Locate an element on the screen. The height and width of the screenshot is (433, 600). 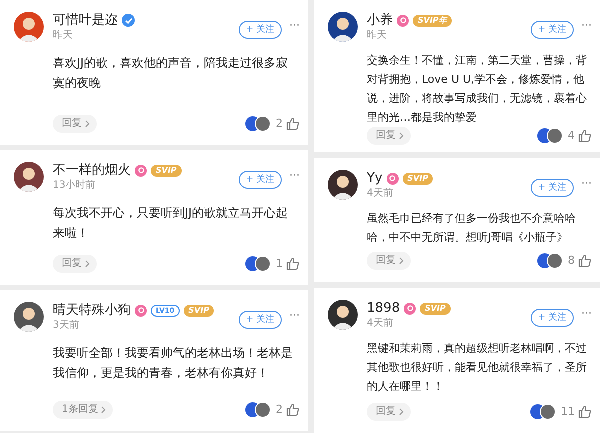
comment-text: 每次我不开心，只要听到JJ的歌就立马开心起来啦！ is located at coordinates (171, 223).